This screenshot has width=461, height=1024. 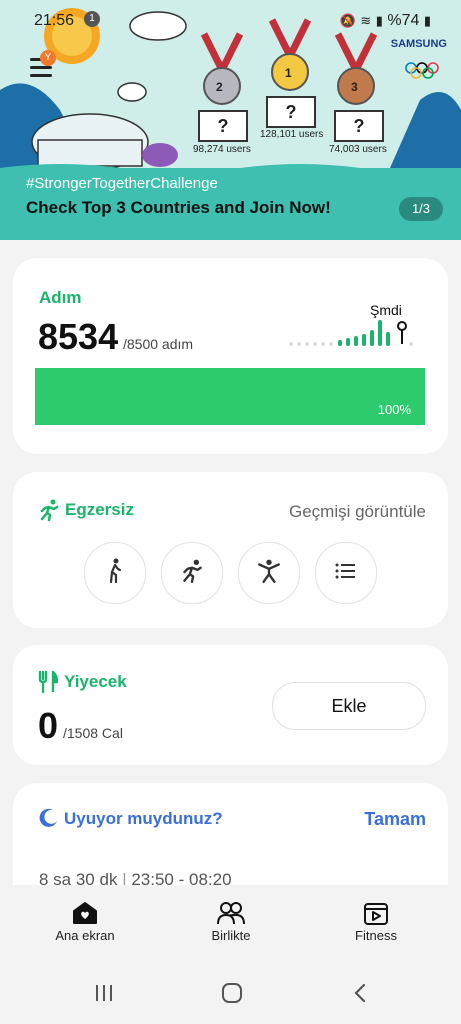 What do you see at coordinates (376, 914) in the screenshot?
I see `fitness-icon` at bounding box center [376, 914].